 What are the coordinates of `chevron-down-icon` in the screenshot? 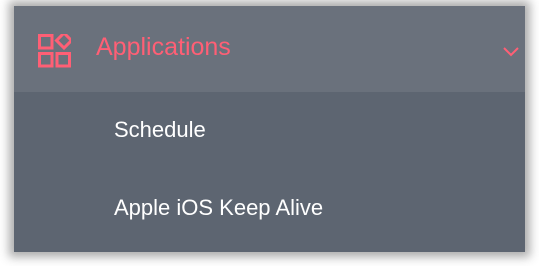 It's located at (511, 52).